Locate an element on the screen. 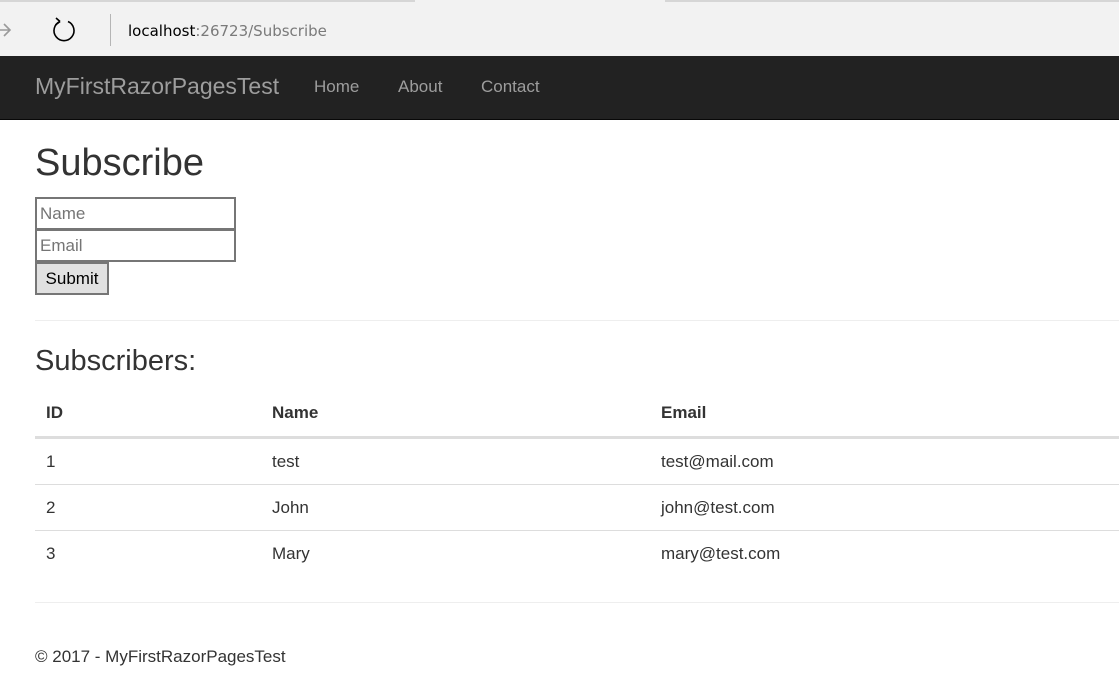  table-row: 2 John john@test.com is located at coordinates (577, 507).